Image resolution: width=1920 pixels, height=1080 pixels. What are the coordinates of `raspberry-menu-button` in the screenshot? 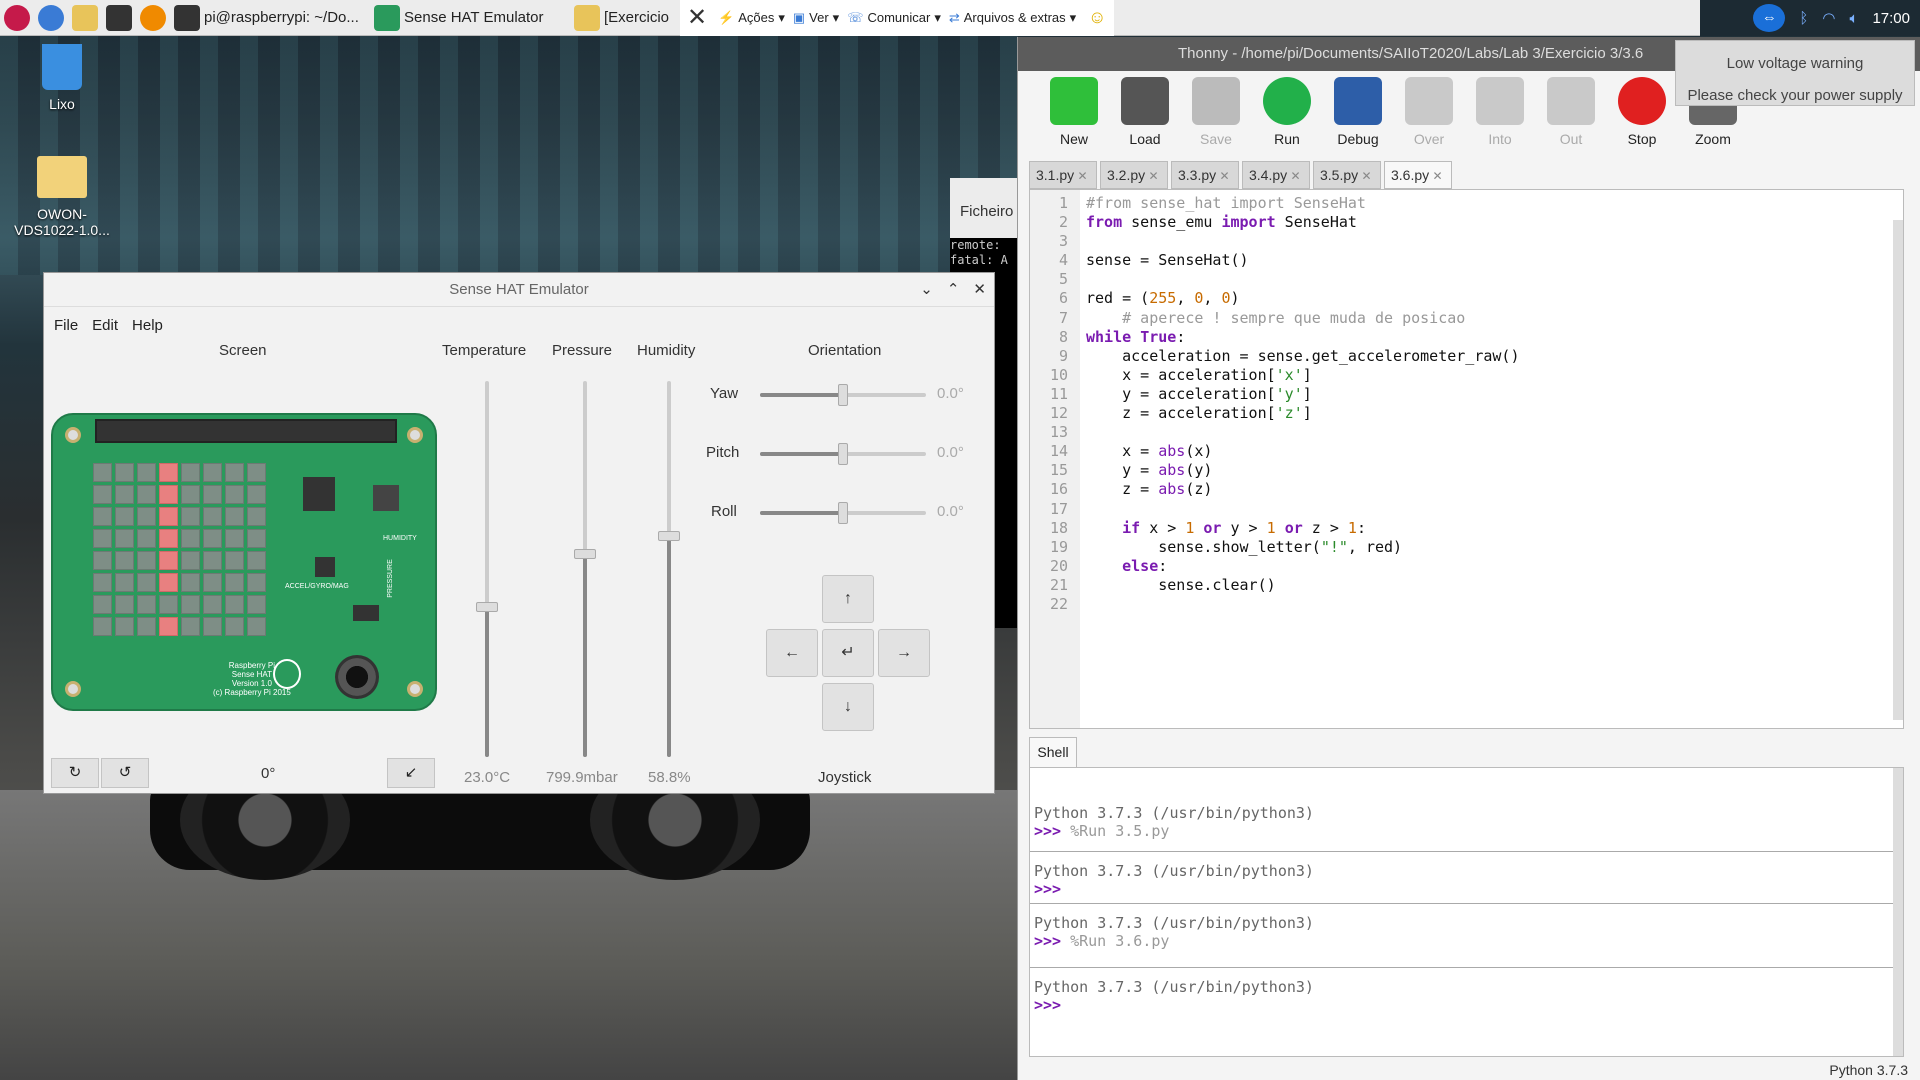 It's located at (17, 18).